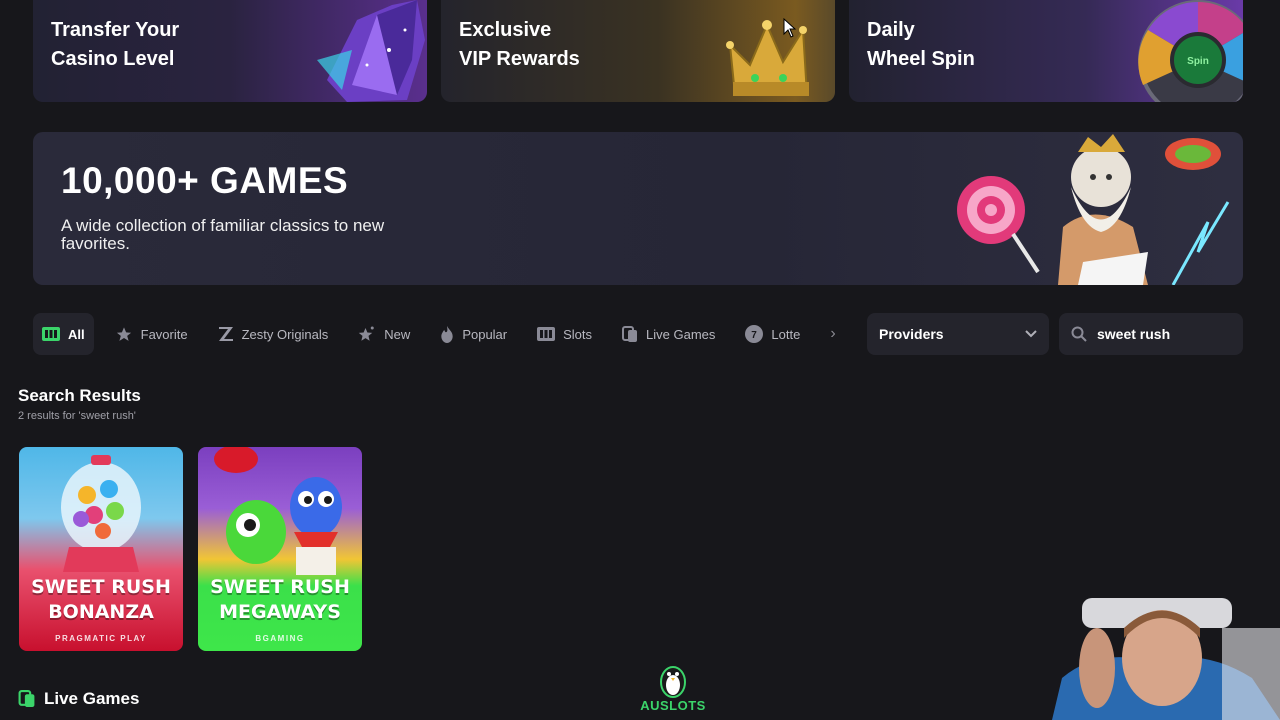  I want to click on game-card-sweet-rush-bonanza: SWEET RUSH BONANZA PRAGMATIC PLAY, so click(101, 549).